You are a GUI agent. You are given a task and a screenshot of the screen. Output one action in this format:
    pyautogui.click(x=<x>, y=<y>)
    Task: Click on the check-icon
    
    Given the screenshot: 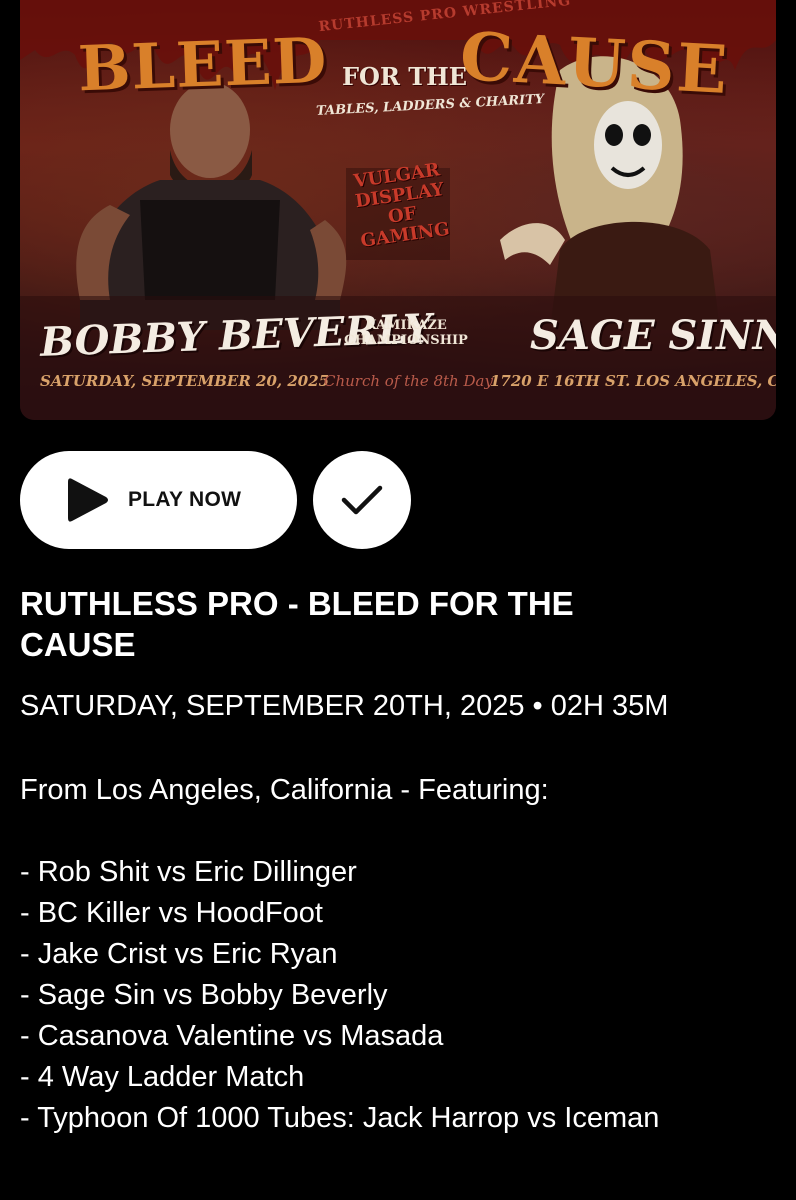 What is the action you would take?
    pyautogui.click(x=362, y=500)
    